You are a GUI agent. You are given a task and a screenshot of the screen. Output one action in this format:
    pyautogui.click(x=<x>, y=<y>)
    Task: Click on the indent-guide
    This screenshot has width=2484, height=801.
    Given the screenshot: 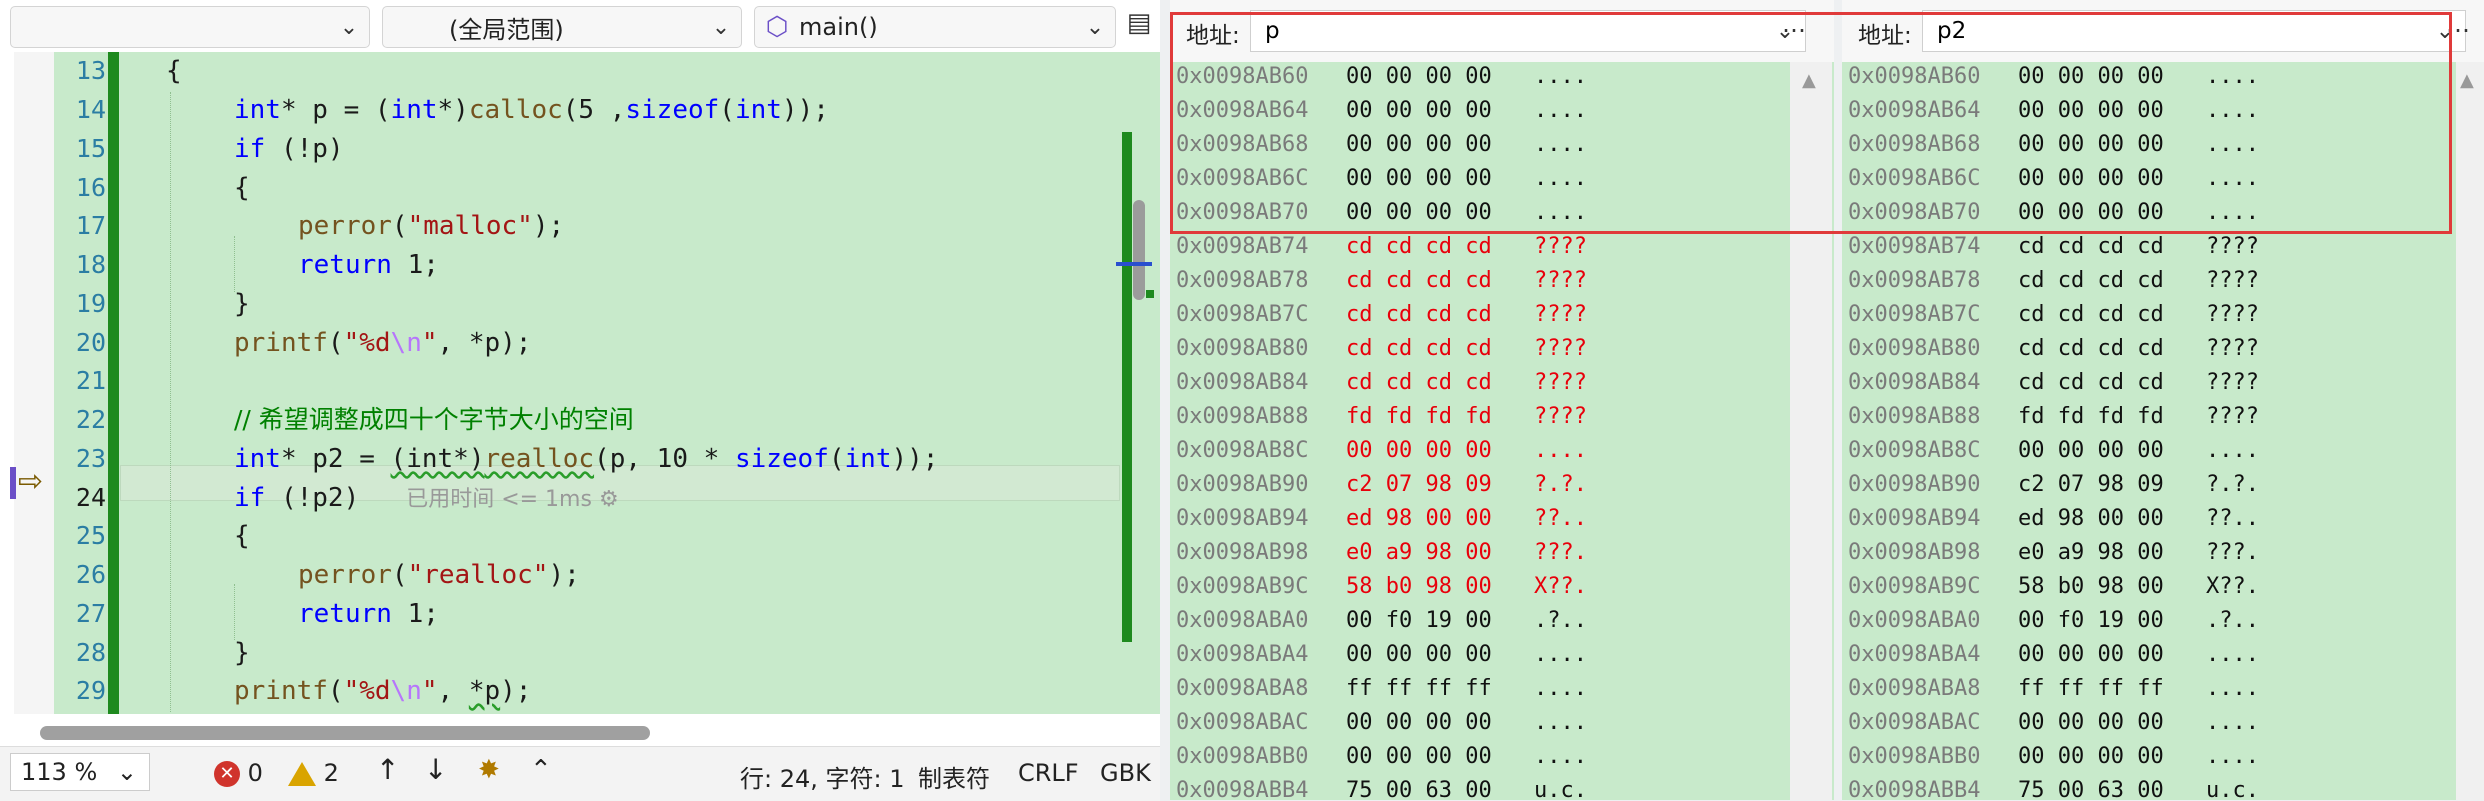 What is the action you would take?
    pyautogui.click(x=170, y=402)
    